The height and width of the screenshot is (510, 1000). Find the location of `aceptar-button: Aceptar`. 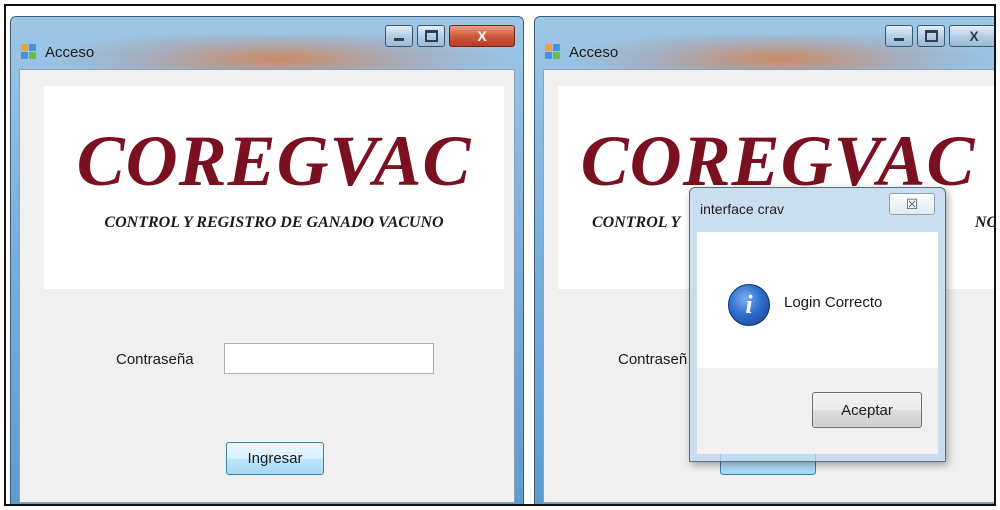

aceptar-button: Aceptar is located at coordinates (867, 410).